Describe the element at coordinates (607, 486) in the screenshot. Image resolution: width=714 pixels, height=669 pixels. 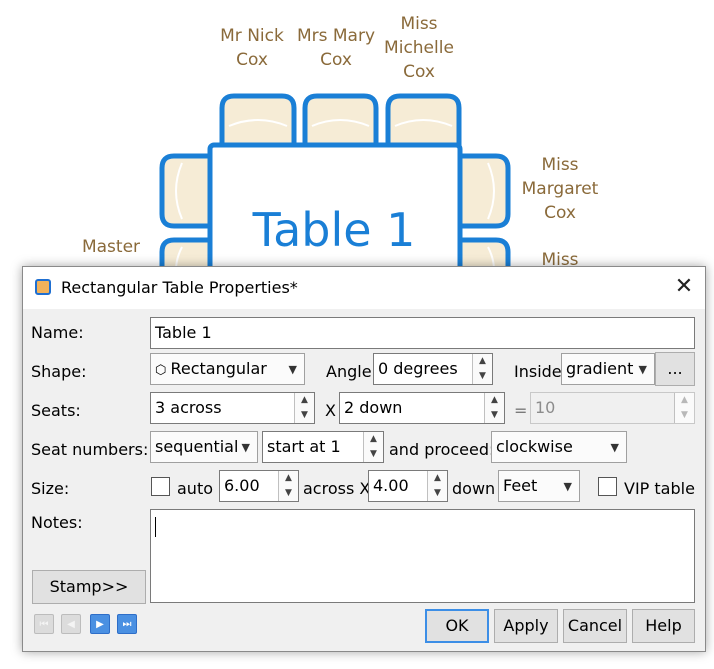
I see `vip-table-checkbox` at that location.